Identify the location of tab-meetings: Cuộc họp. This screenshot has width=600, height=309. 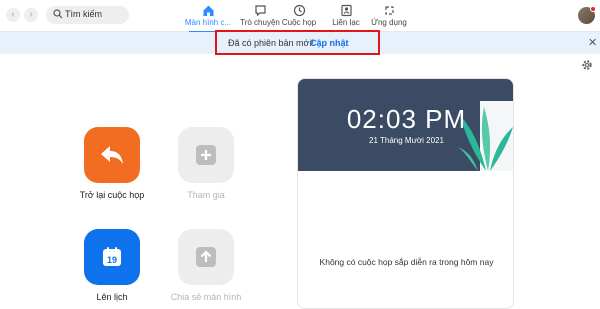
(299, 17).